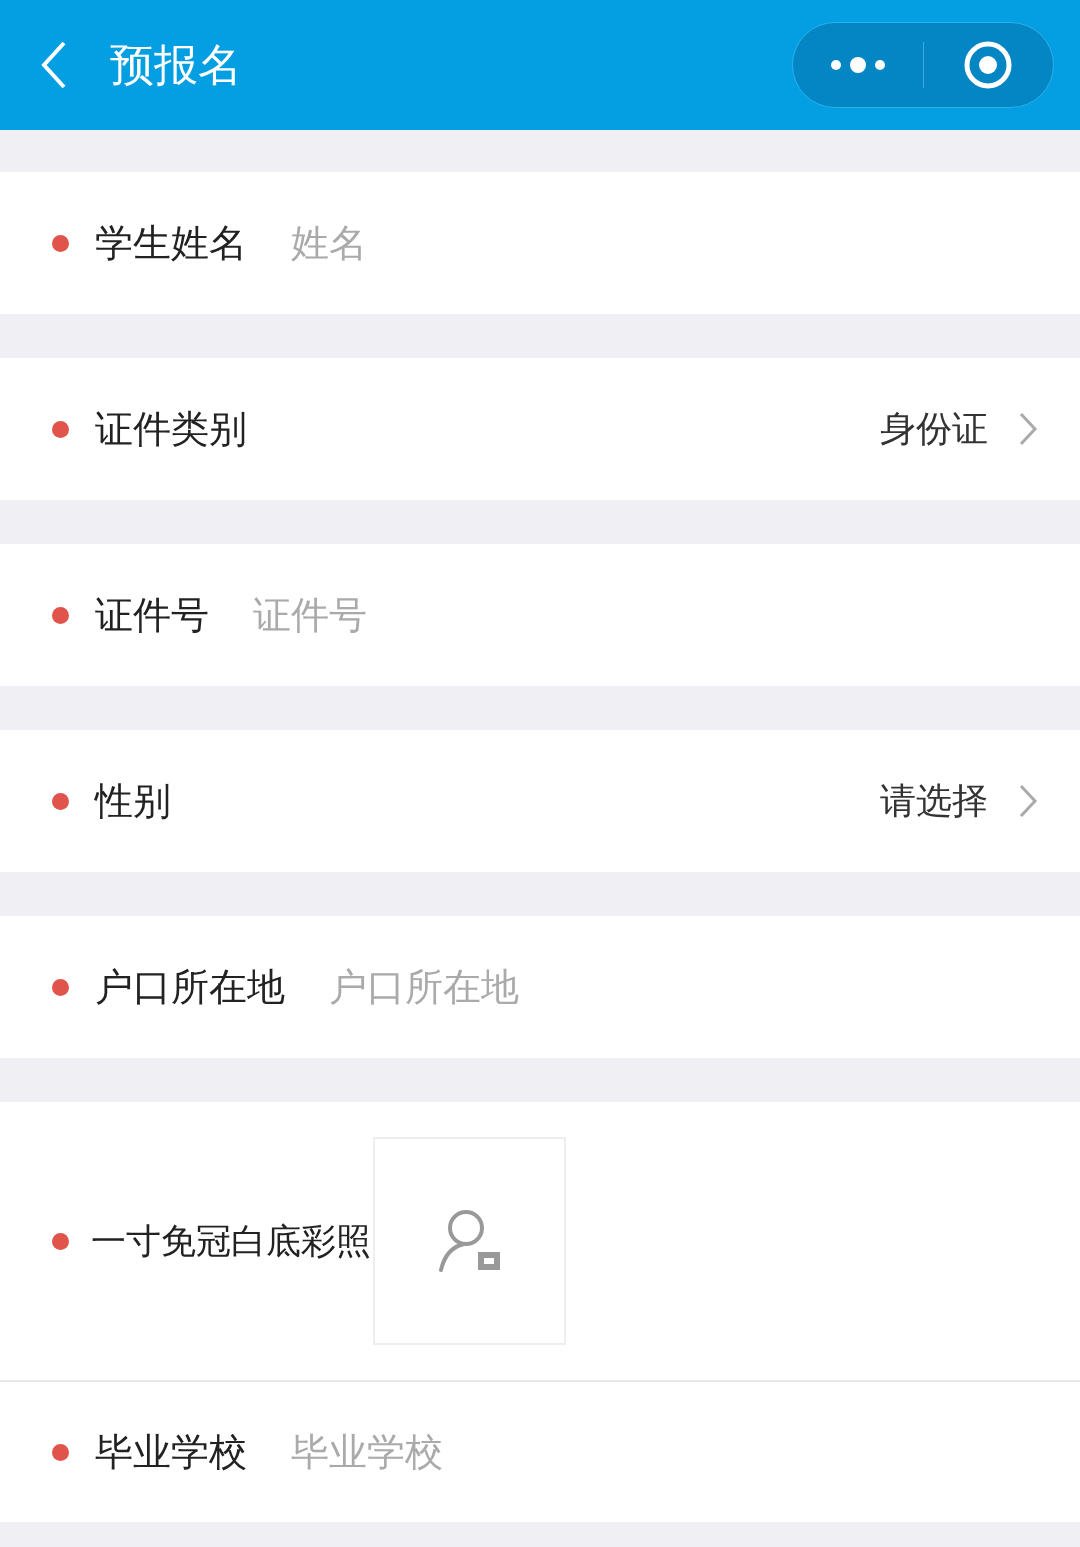 This screenshot has height=1547, width=1080. Describe the element at coordinates (988, 65) in the screenshot. I see `close-target-icon` at that location.